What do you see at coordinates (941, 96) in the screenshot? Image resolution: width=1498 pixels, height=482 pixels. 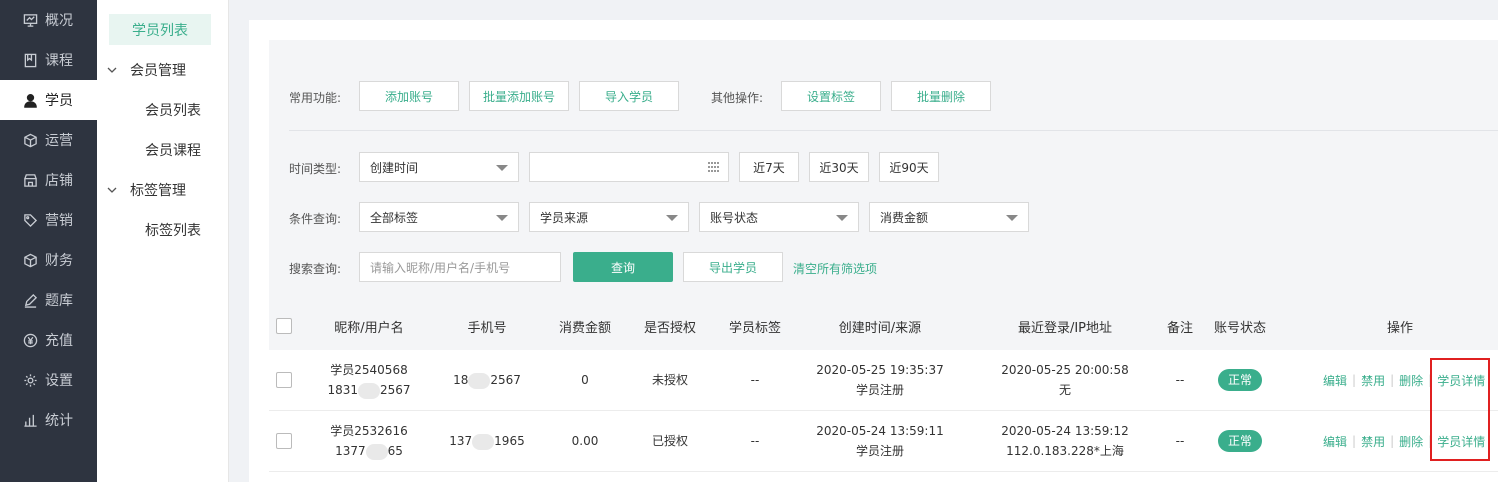 I see `batch-delete-button: 批量删除` at bounding box center [941, 96].